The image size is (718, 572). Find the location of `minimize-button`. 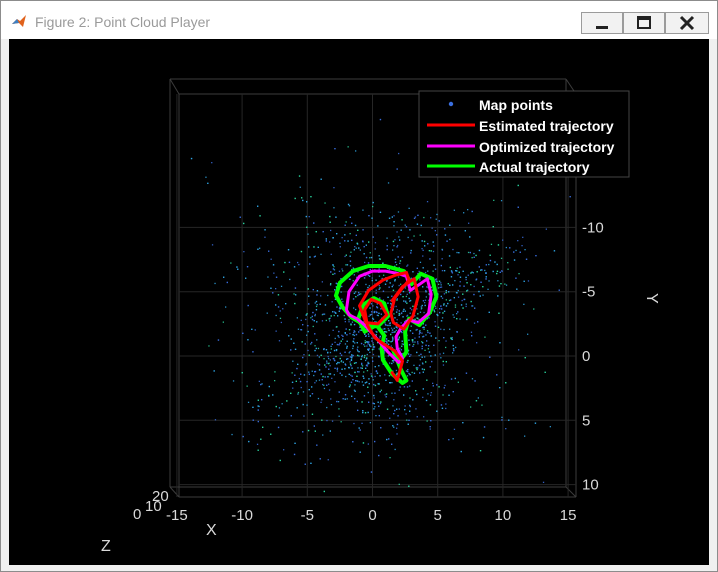

minimize-button is located at coordinates (602, 23).